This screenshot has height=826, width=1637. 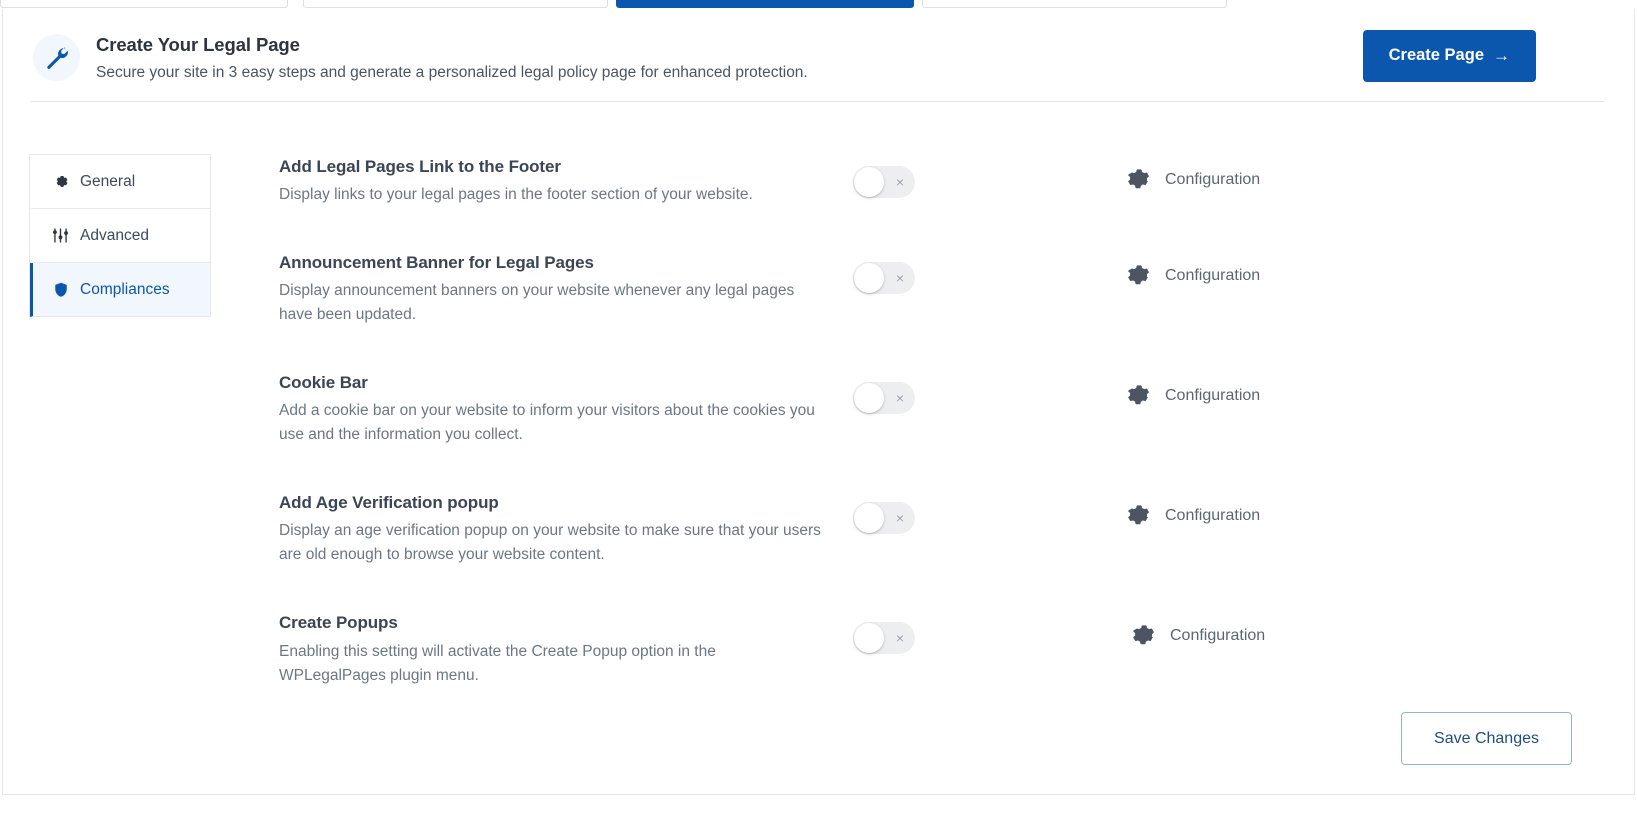 I want to click on setting-title: Cookie Bar, so click(x=323, y=383).